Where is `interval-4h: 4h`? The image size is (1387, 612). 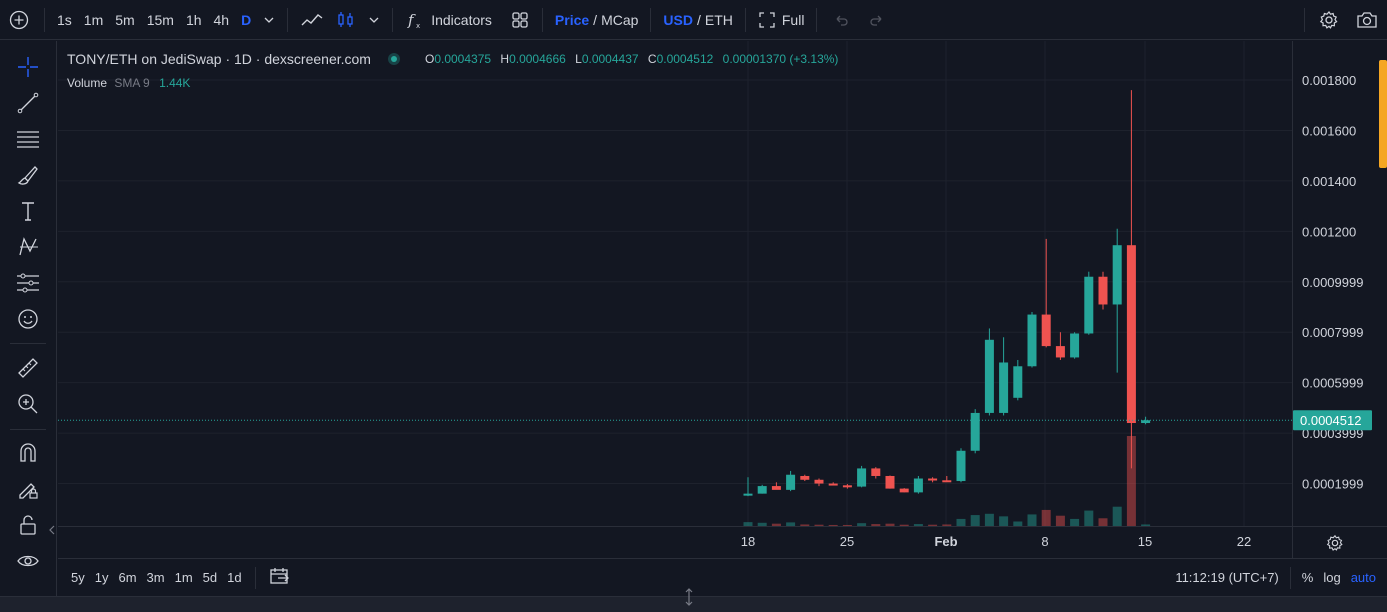 interval-4h: 4h is located at coordinates (222, 20).